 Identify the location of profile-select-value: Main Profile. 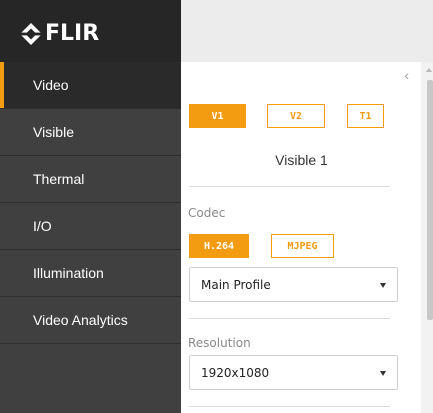
(236, 284).